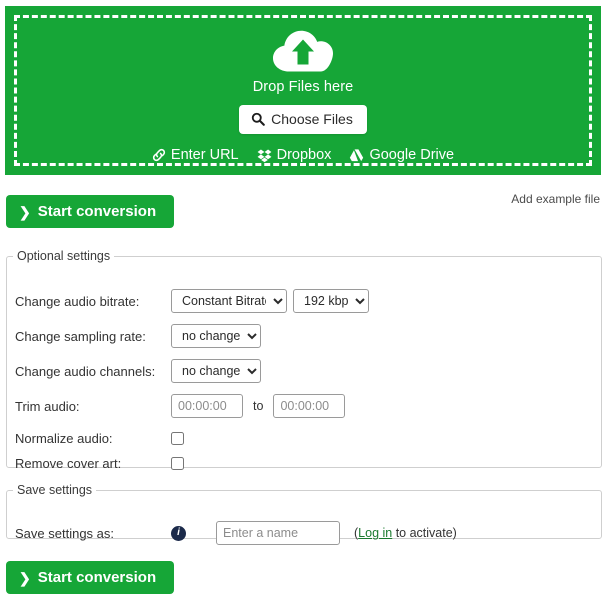 Image resolution: width=608 pixels, height=600 pixels. Describe the element at coordinates (159, 155) in the screenshot. I see `link-icon` at that location.